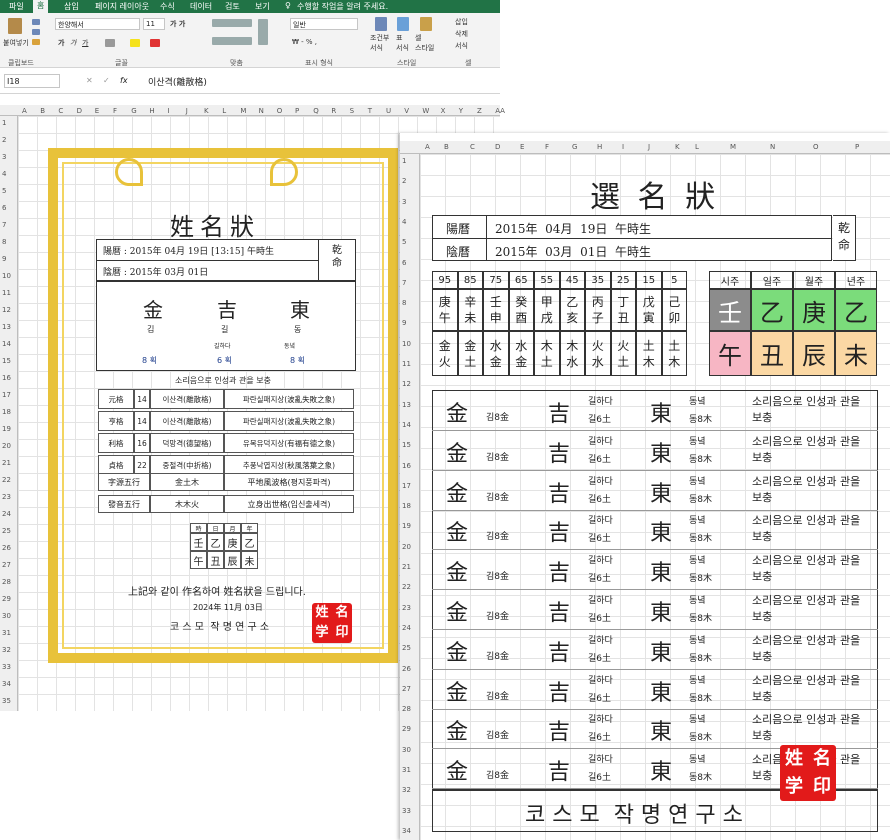 The width and height of the screenshot is (890, 840). I want to click on fx-icon: fx, so click(124, 80).